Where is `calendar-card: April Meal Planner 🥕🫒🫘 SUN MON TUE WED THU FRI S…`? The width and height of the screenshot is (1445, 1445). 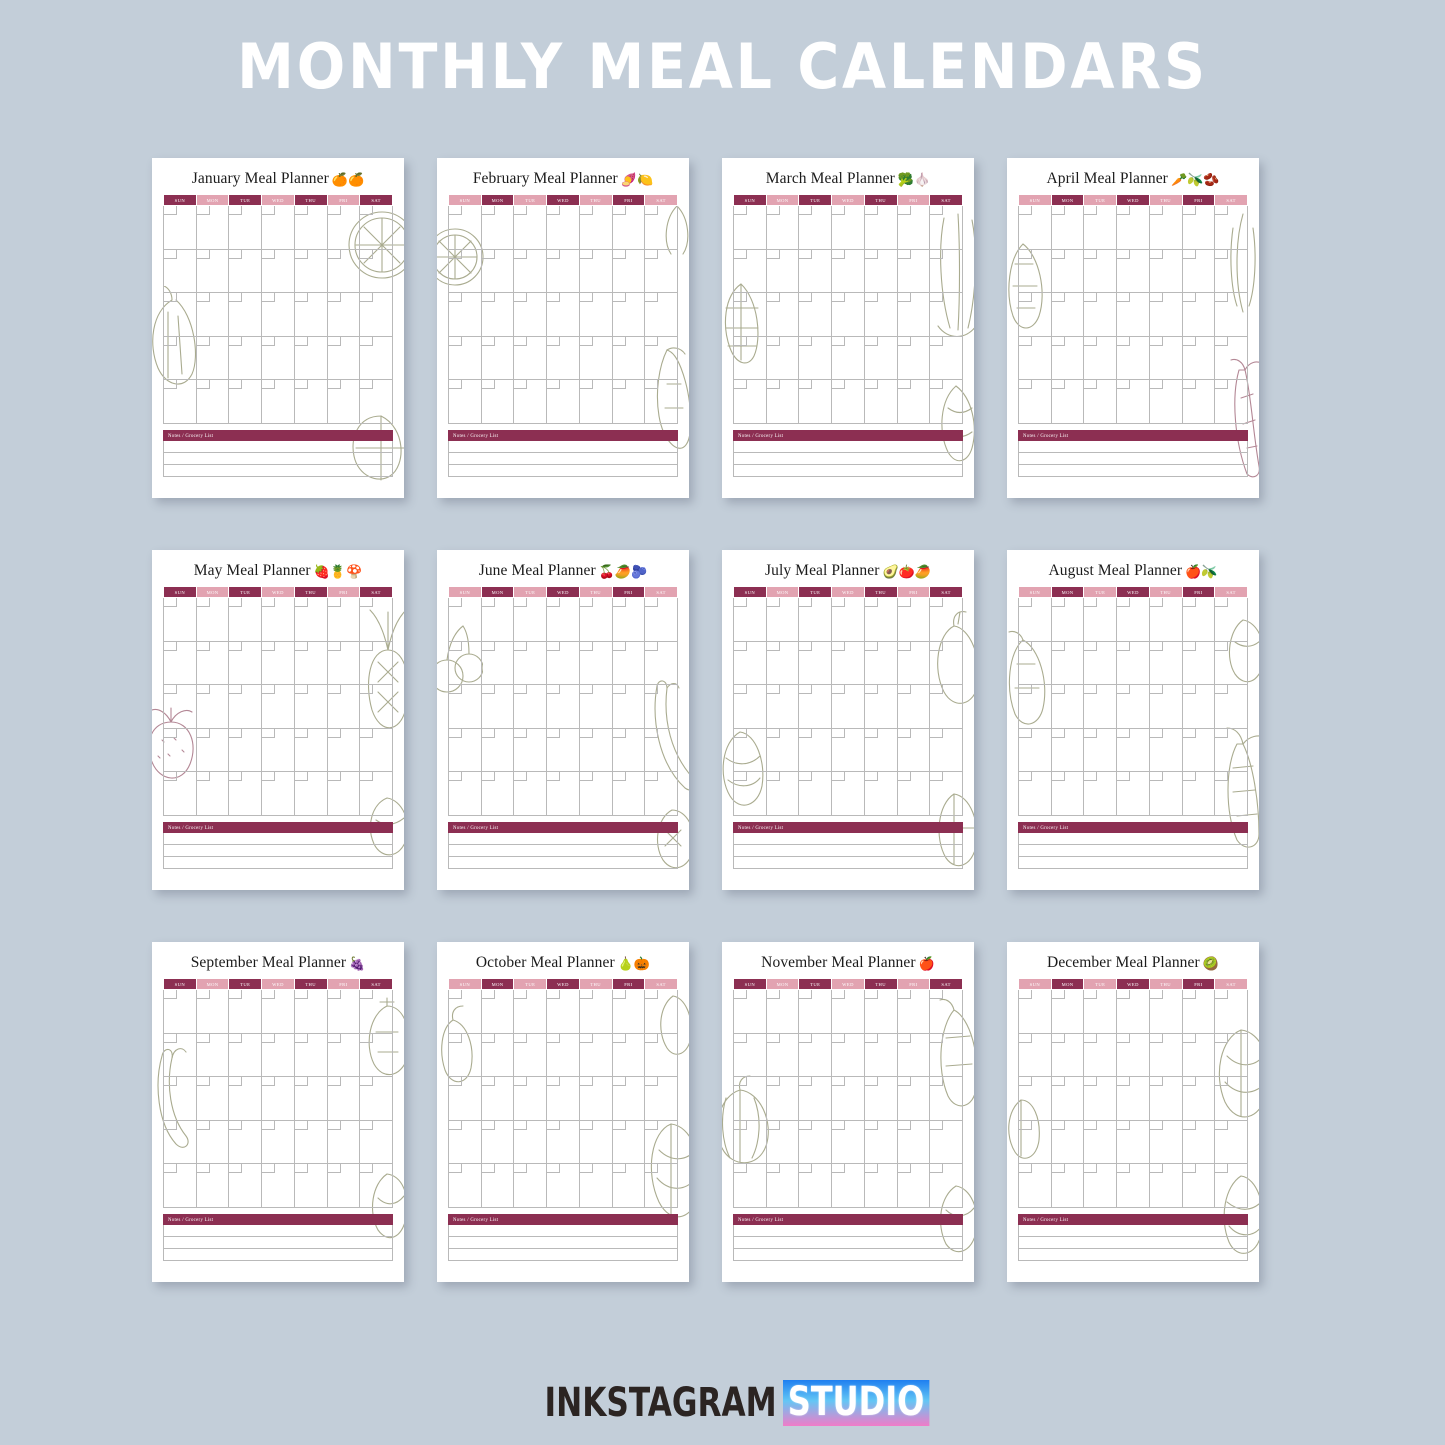
calendar-card: April Meal Planner 🥕🫒🫘 SUN MON TUE WED THU FRI S… is located at coordinates (1133, 328).